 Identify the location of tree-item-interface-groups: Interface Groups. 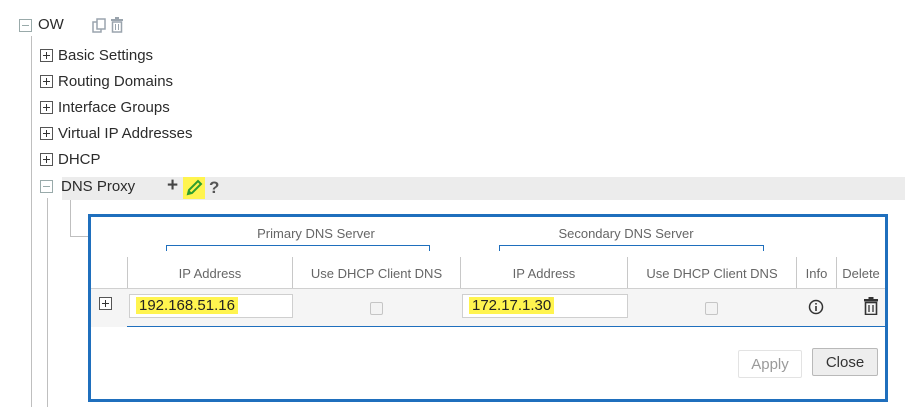
(105, 107).